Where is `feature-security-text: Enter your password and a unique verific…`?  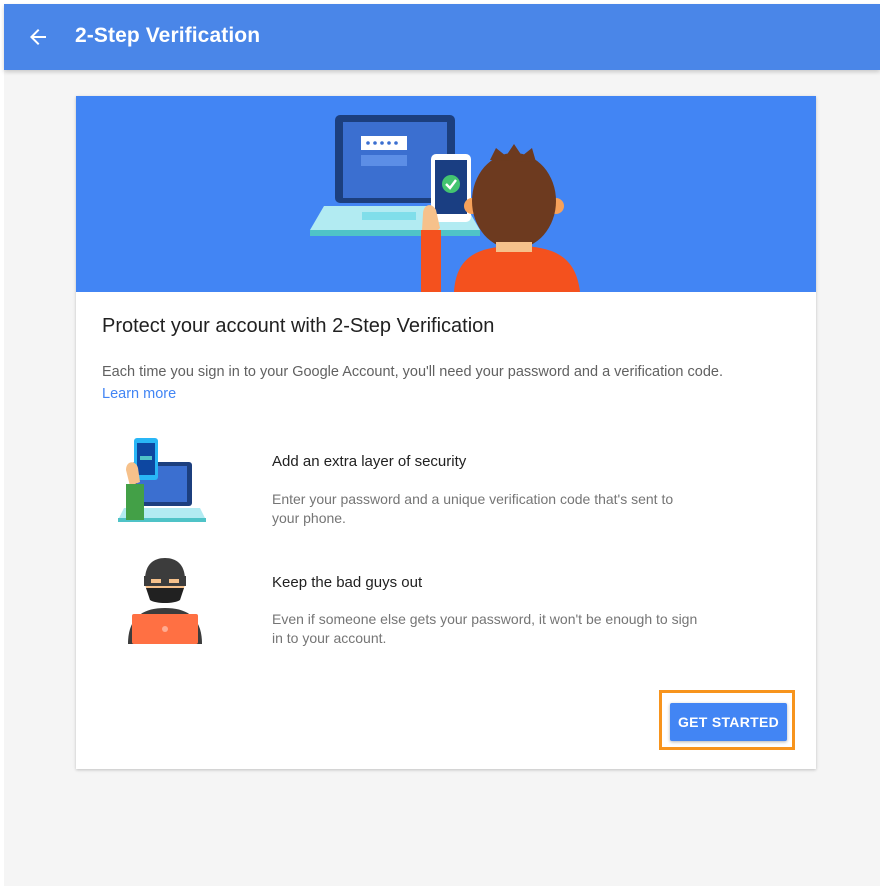 feature-security-text: Enter your password and a unique verific… is located at coordinates (473, 508).